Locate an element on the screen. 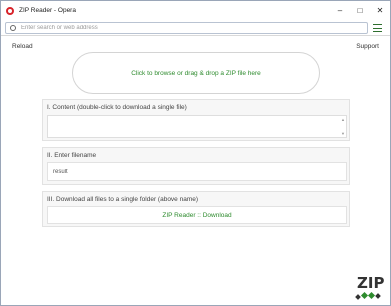  zip-reader-logo: ZIP is located at coordinates (369, 288).